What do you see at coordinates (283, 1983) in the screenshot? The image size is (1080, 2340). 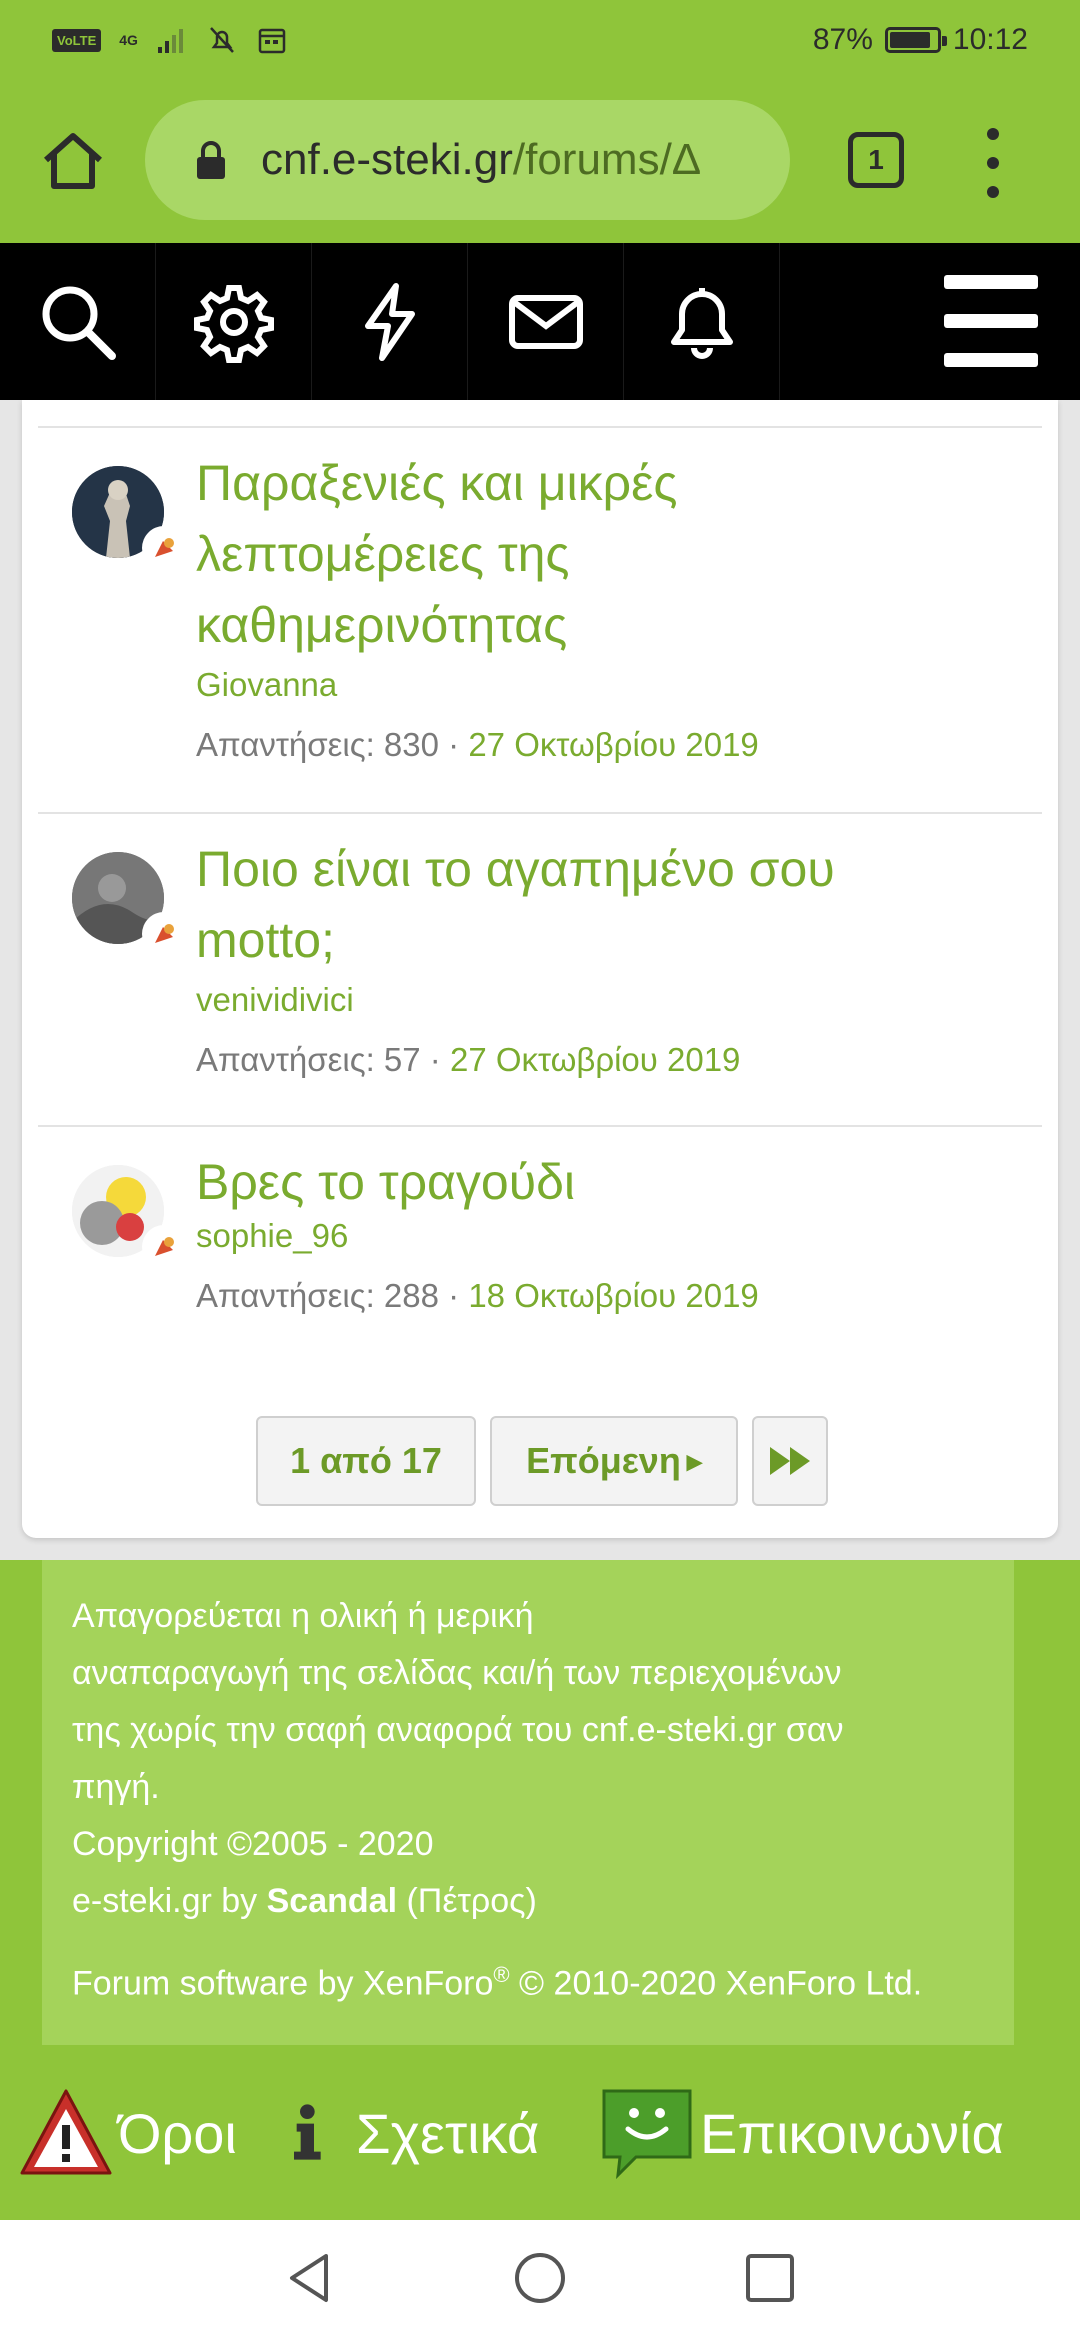 I see `software-prefix: Forum software by XenForo` at bounding box center [283, 1983].